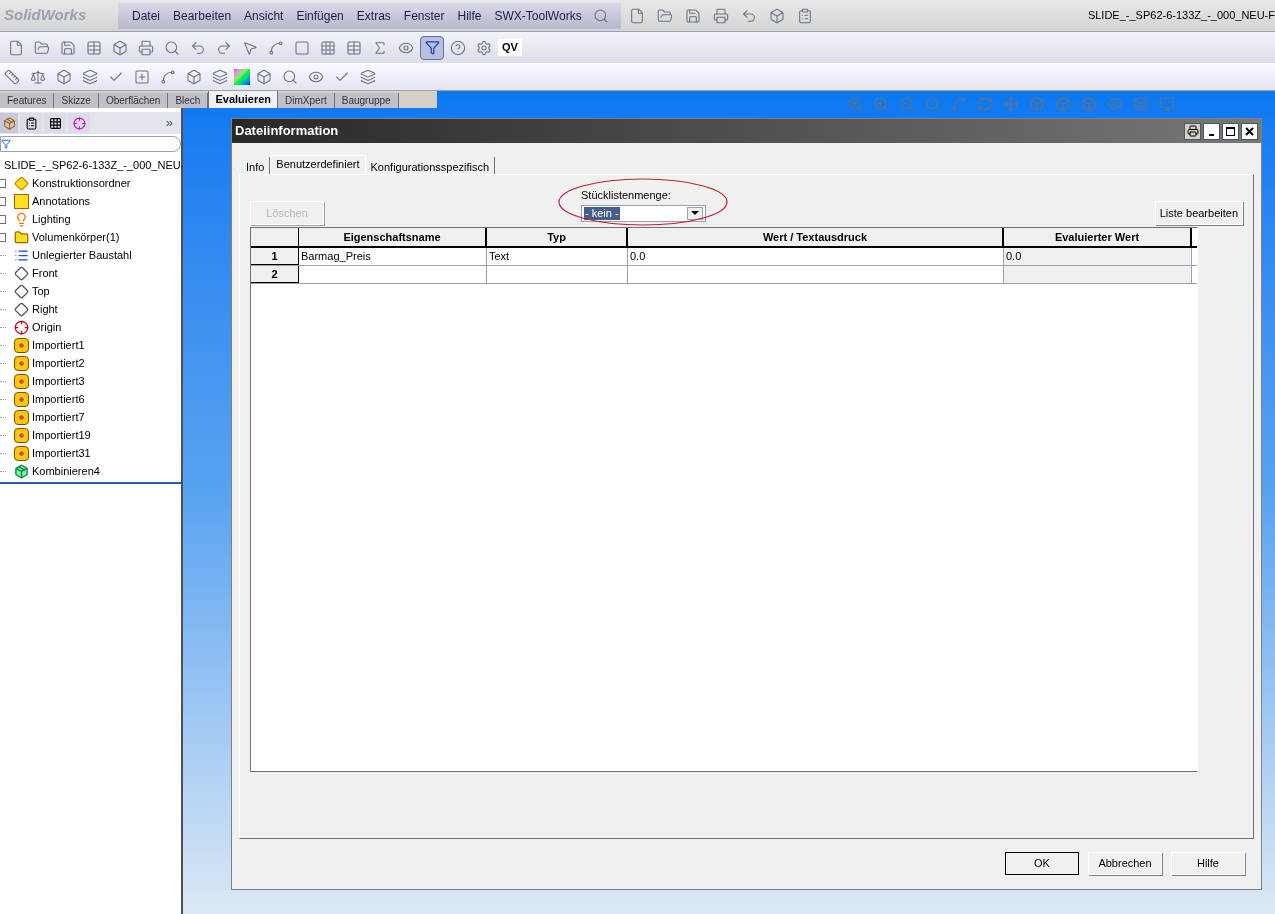 The height and width of the screenshot is (914, 1275). Describe the element at coordinates (366, 100) in the screenshot. I see `command-tab: Baugruppe` at that location.